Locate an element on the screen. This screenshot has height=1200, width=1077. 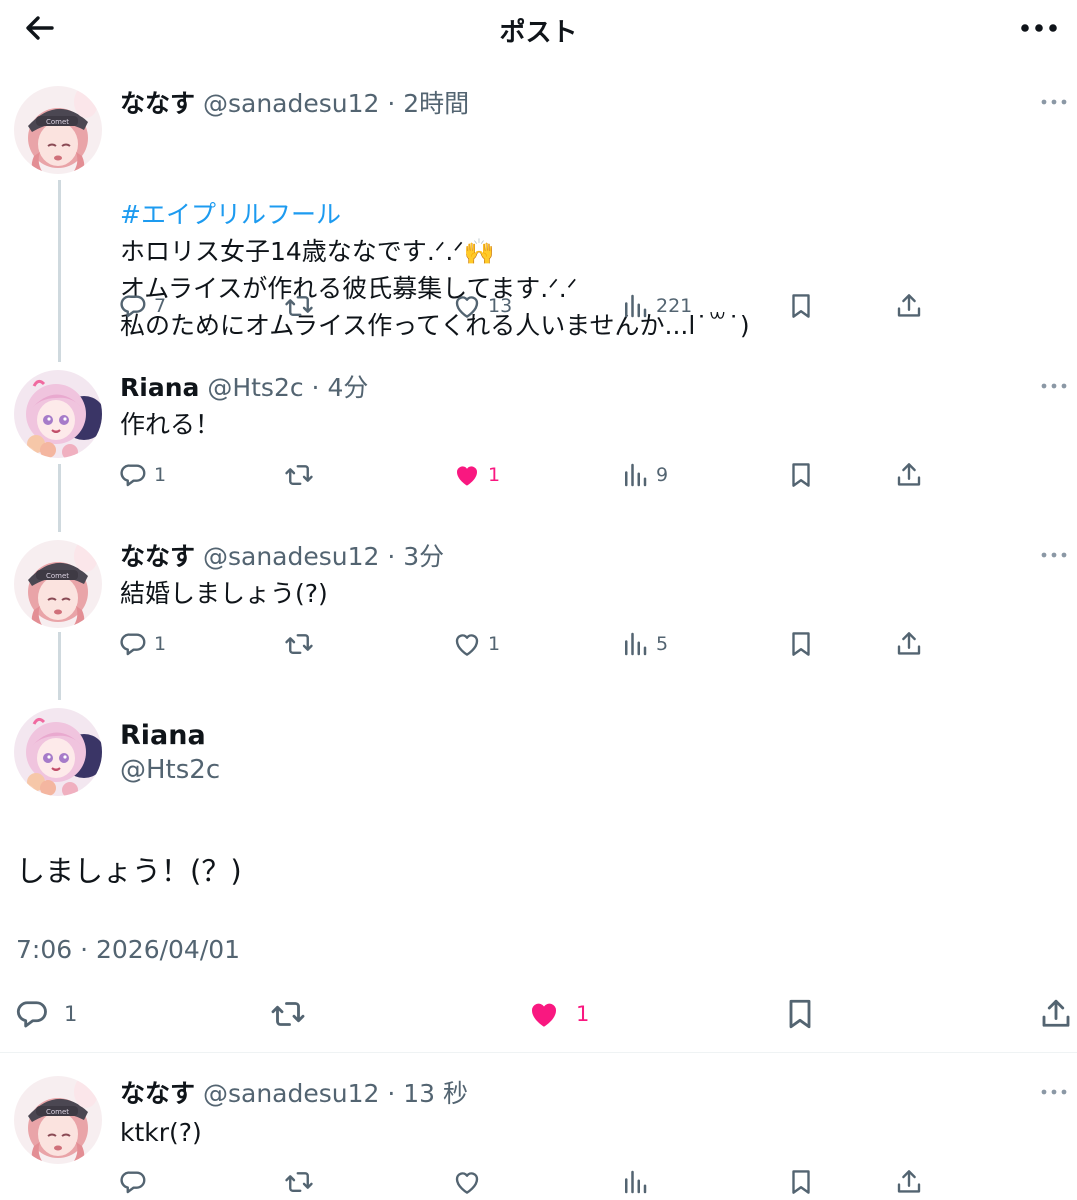
tweet-body: 結婚しましょう(?) is located at coordinates (224, 593).